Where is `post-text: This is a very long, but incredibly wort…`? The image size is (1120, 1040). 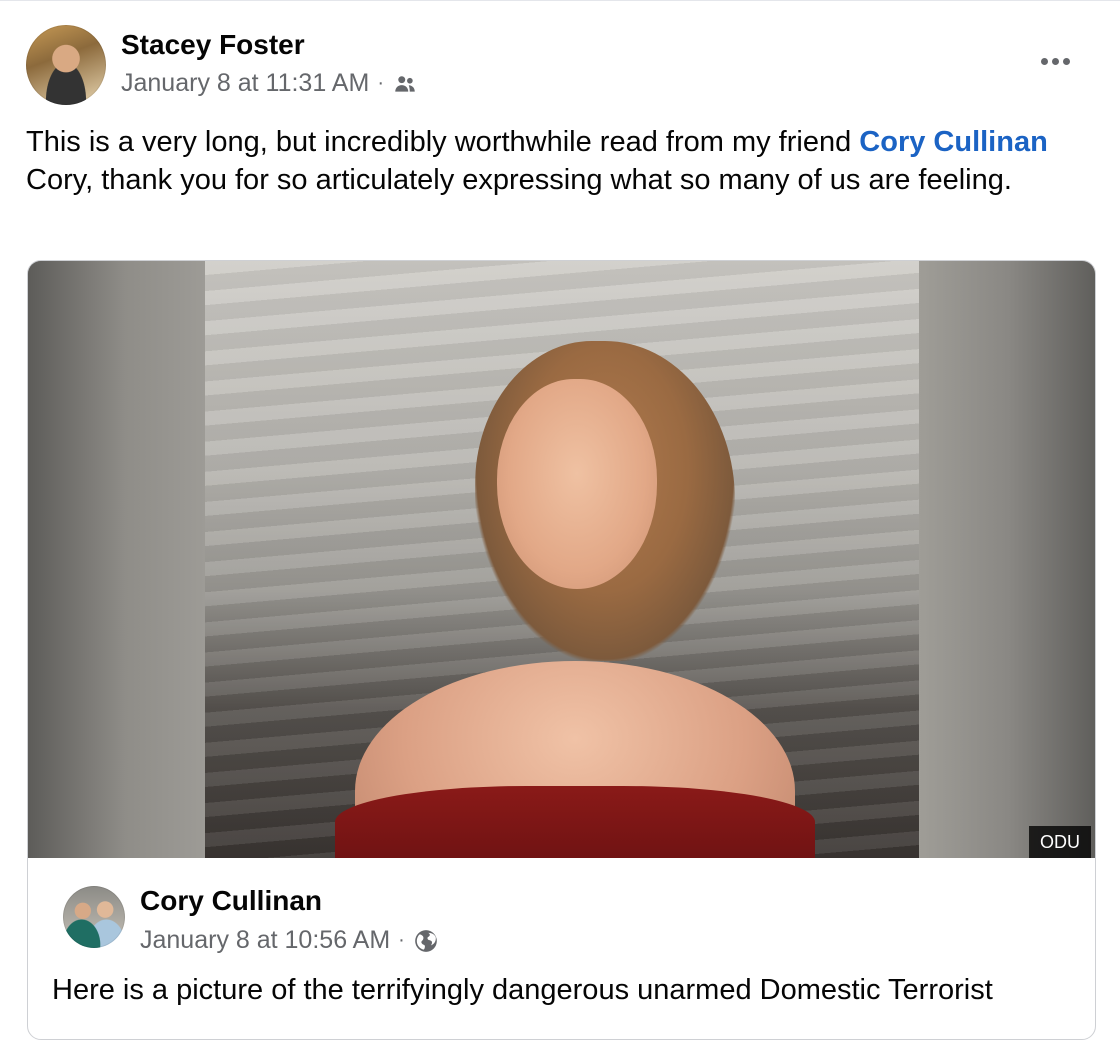 post-text: This is a very long, but incredibly wort… is located at coordinates (561, 161).